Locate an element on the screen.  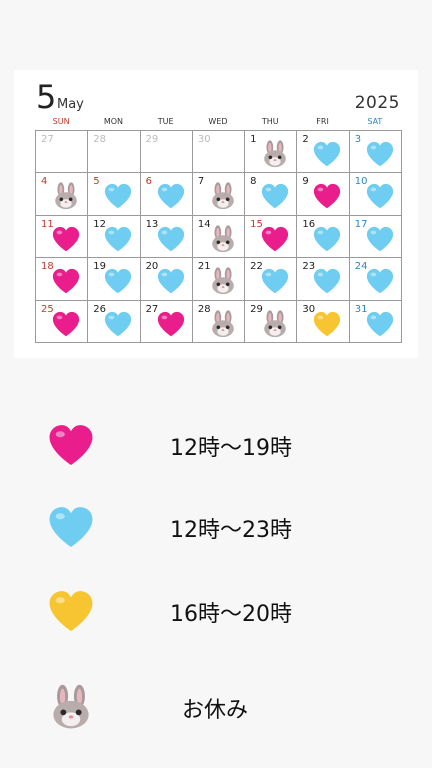
calendar-day-cell: 21 is located at coordinates (219, 279).